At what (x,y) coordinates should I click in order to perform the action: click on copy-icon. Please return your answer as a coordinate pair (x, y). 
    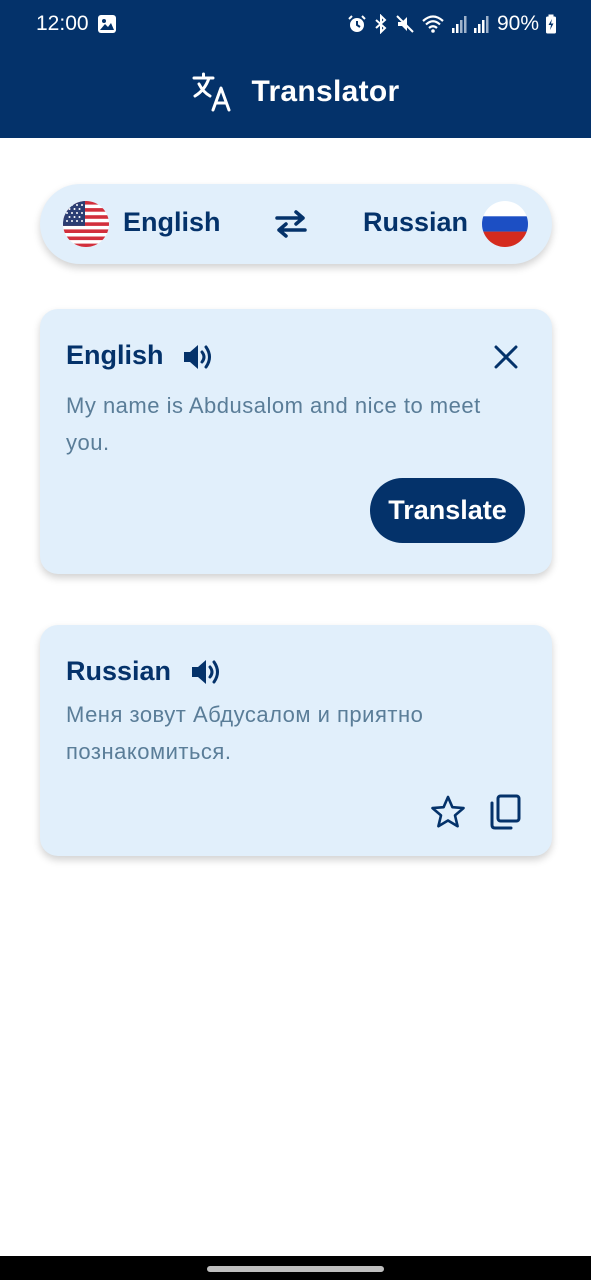
    Looking at the image, I should click on (505, 812).